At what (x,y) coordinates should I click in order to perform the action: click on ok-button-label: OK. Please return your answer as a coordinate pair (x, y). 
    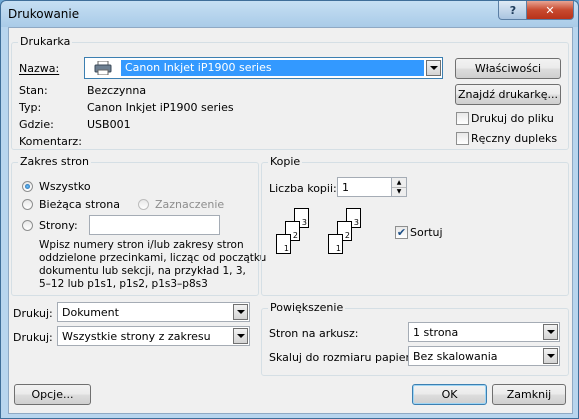
    Looking at the image, I should click on (449, 394).